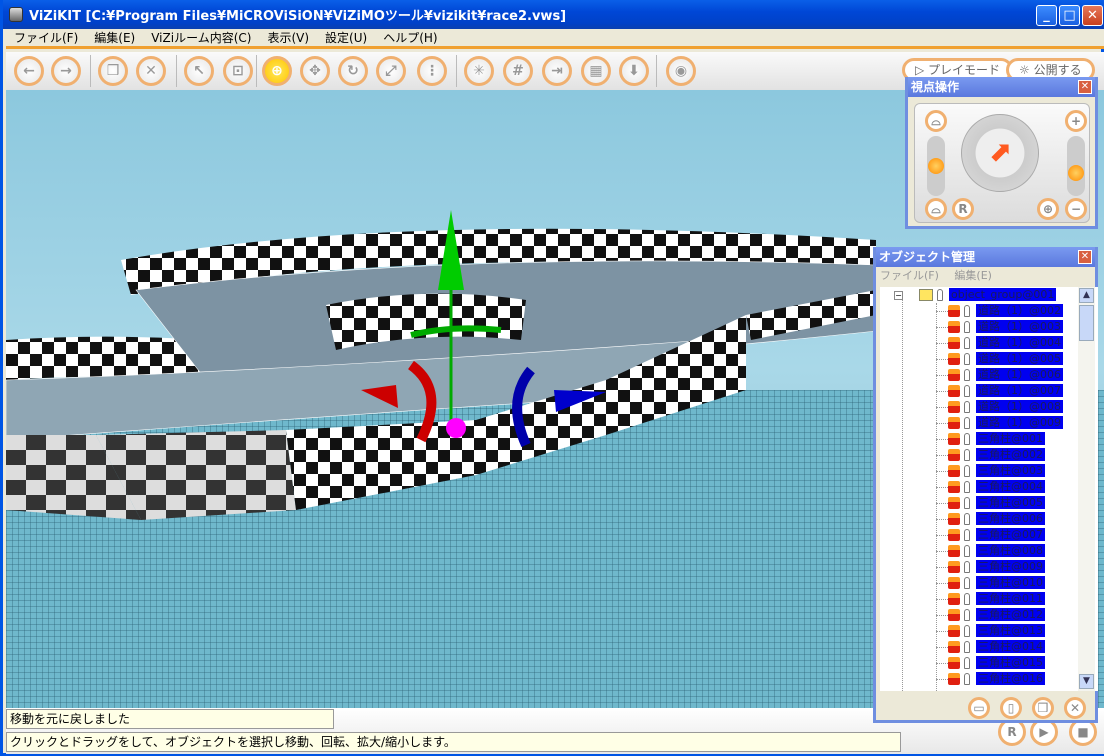  I want to click on select-button: ↖, so click(199, 71).